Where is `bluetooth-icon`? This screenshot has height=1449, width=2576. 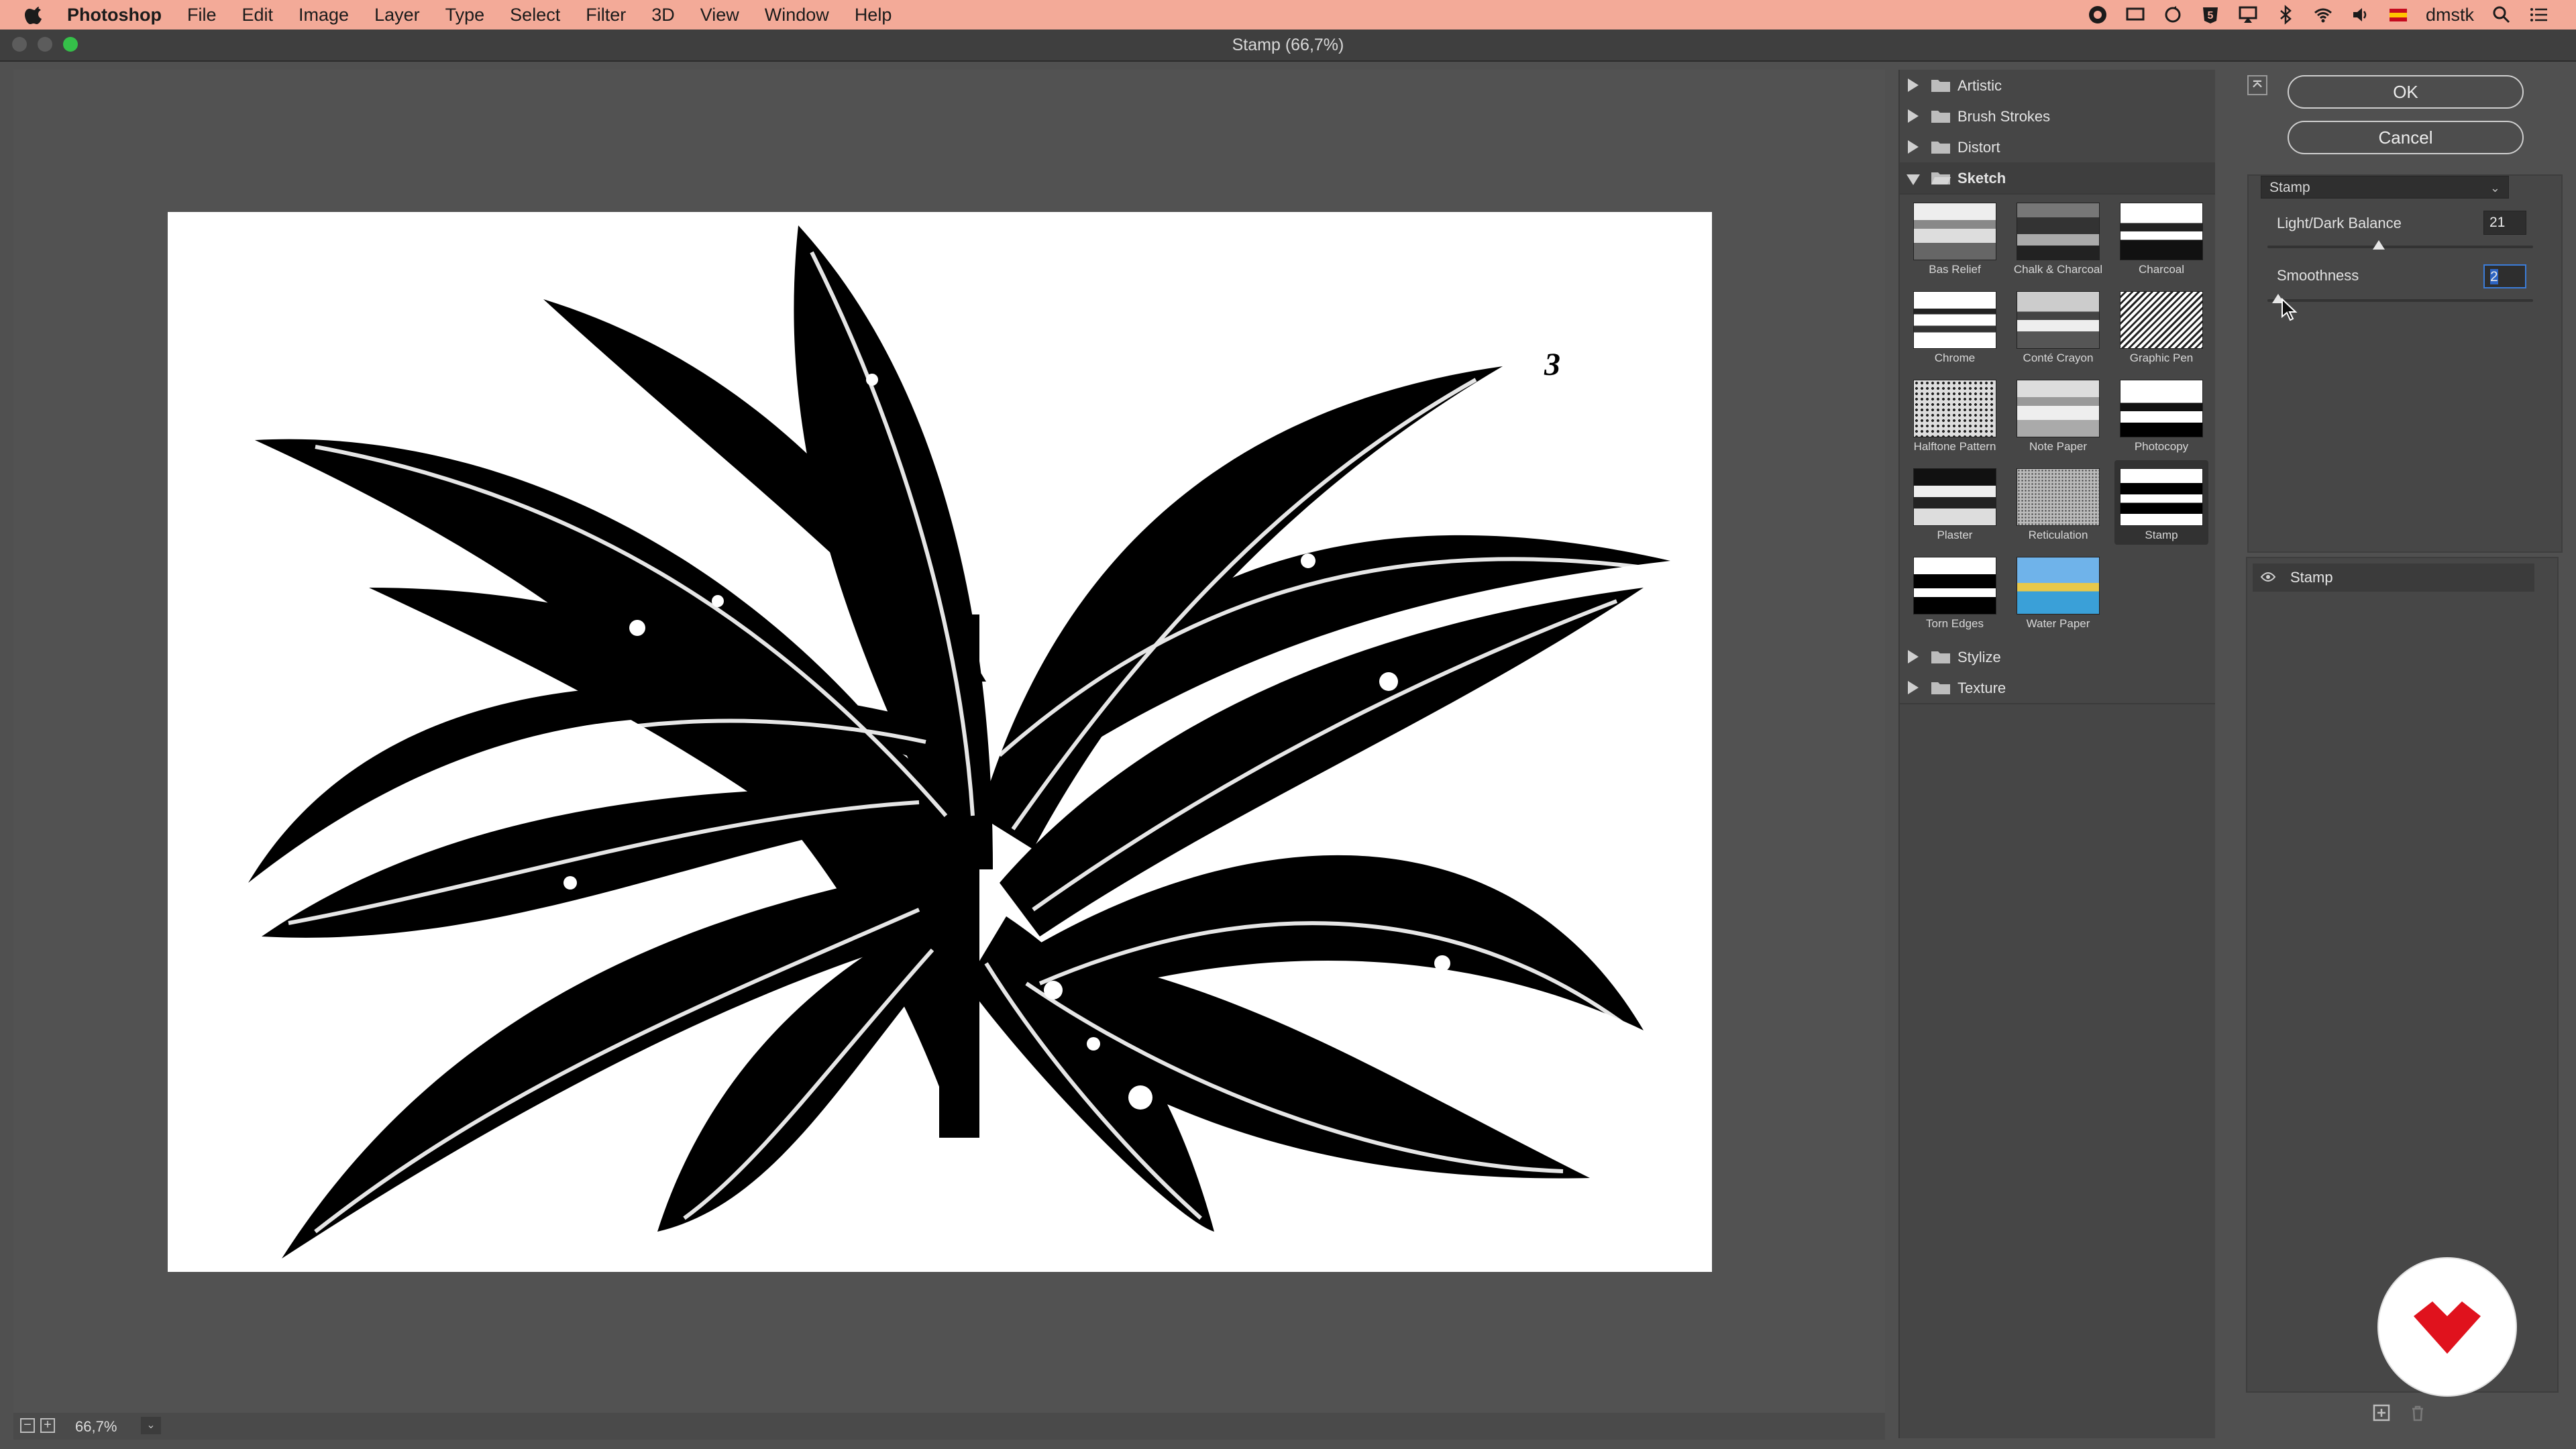
bluetooth-icon is located at coordinates (2285, 15).